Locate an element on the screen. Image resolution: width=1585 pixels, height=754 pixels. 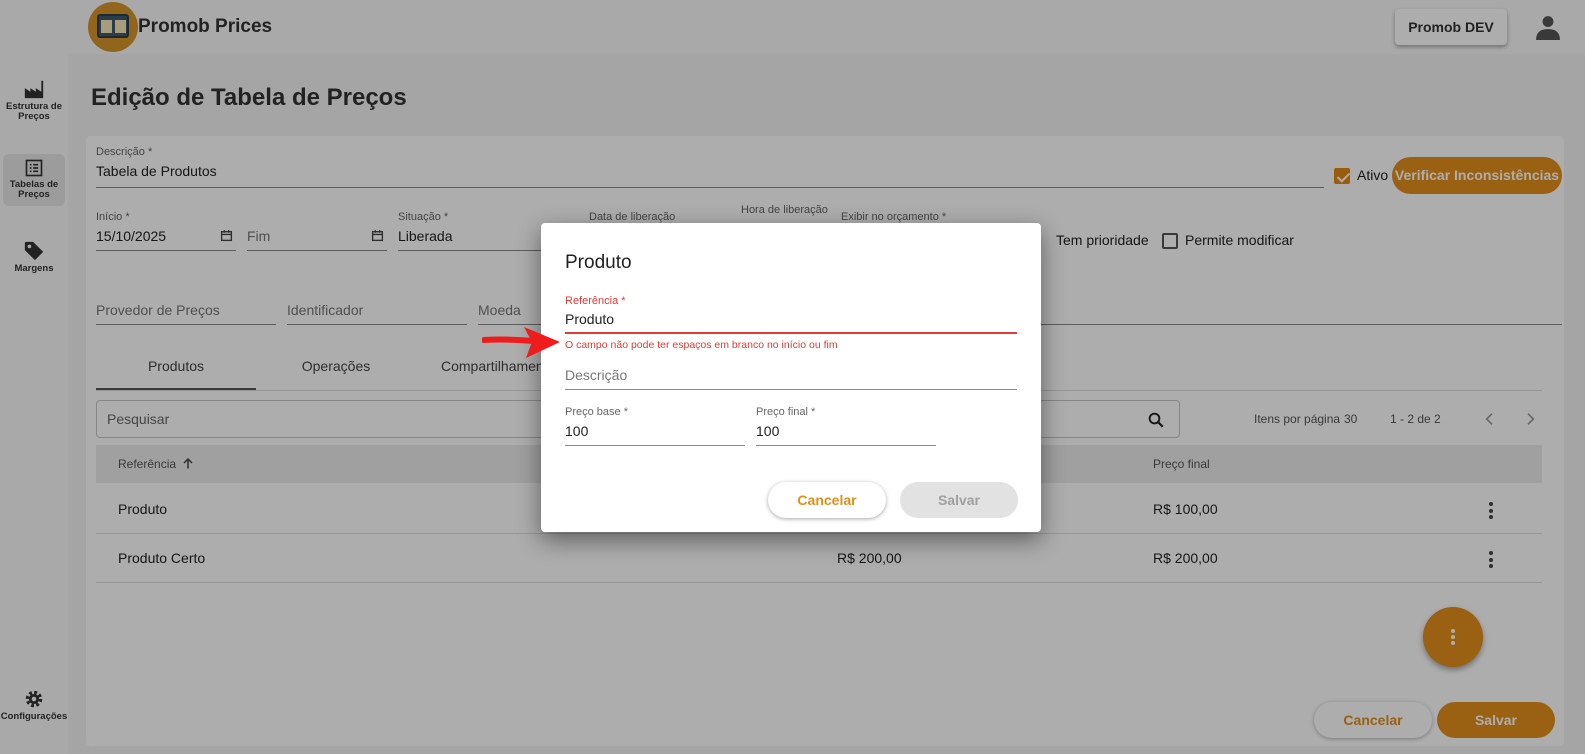
referencia-input: Produto is located at coordinates (589, 319).